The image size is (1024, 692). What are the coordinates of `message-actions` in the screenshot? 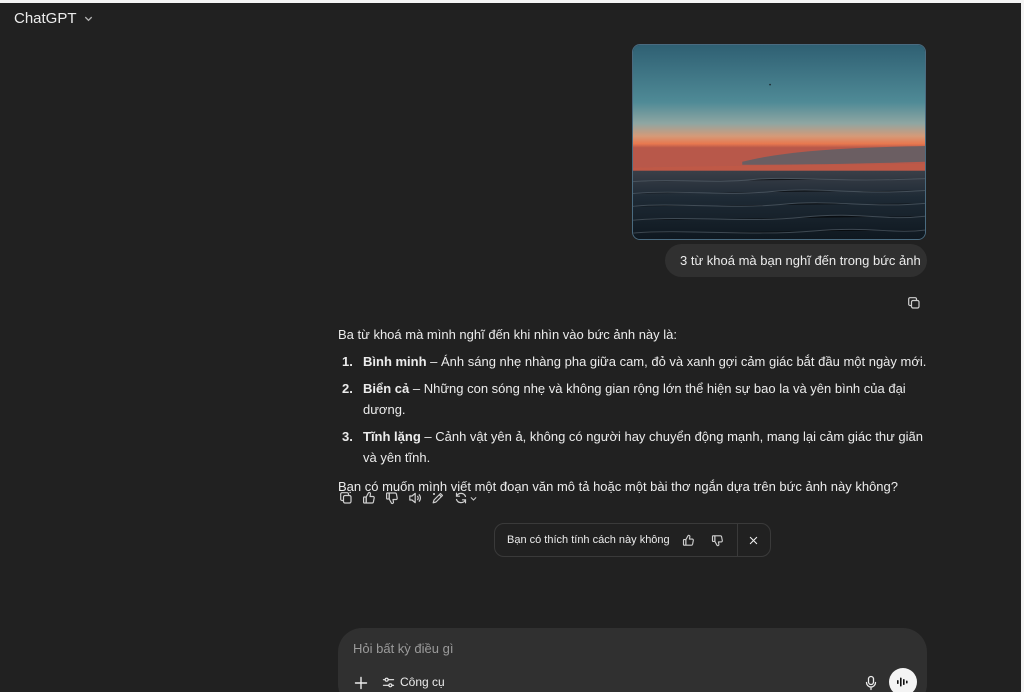 It's located at (408, 498).